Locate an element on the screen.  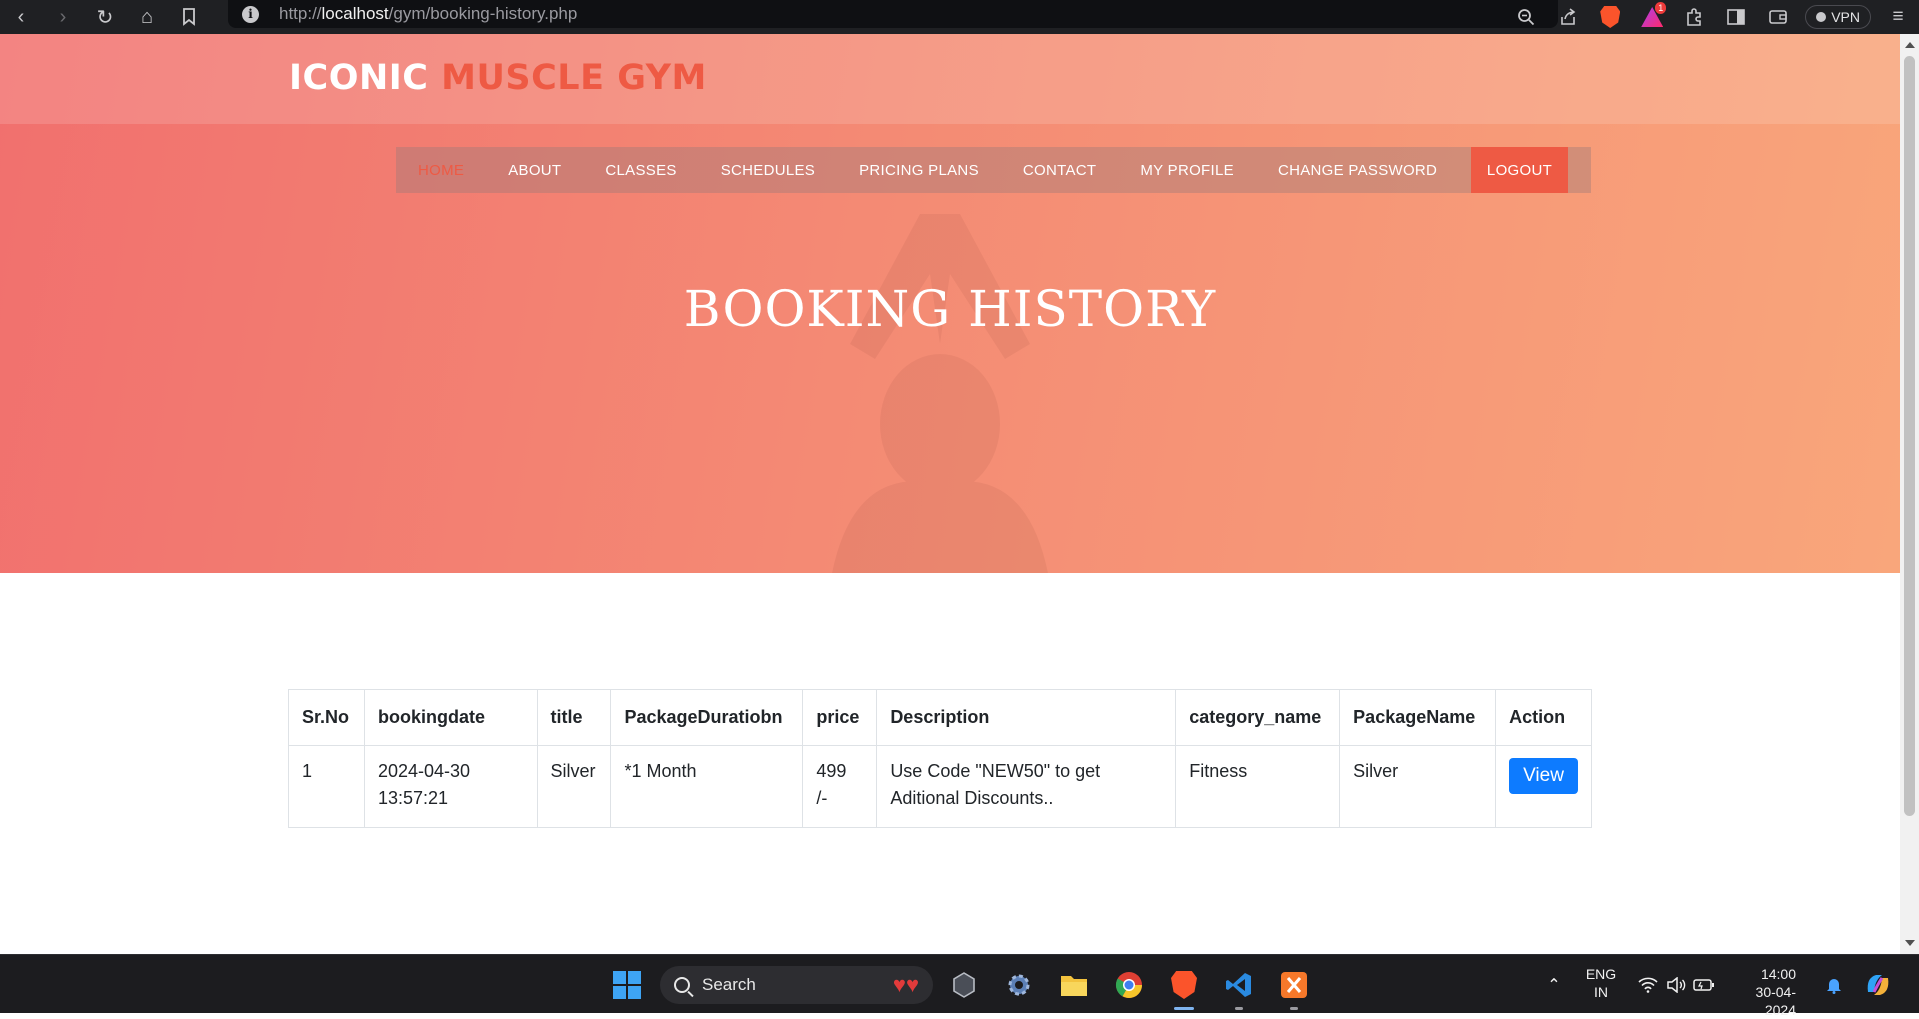
scroll-down-arrow-icon is located at coordinates (1910, 943).